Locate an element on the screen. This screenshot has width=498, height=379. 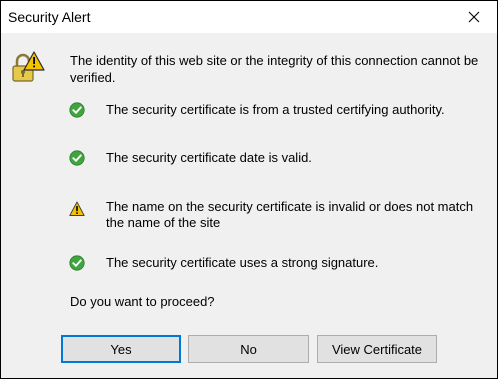
close-icon is located at coordinates (474, 17).